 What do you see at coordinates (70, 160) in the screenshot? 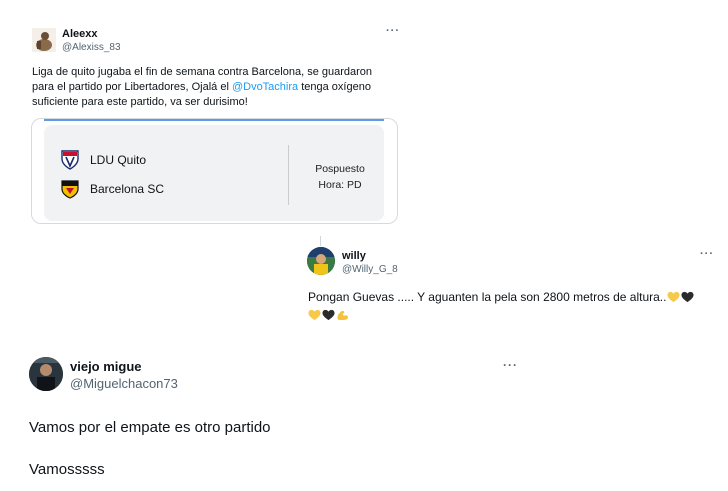
I see `ldu-quito-crest-icon` at bounding box center [70, 160].